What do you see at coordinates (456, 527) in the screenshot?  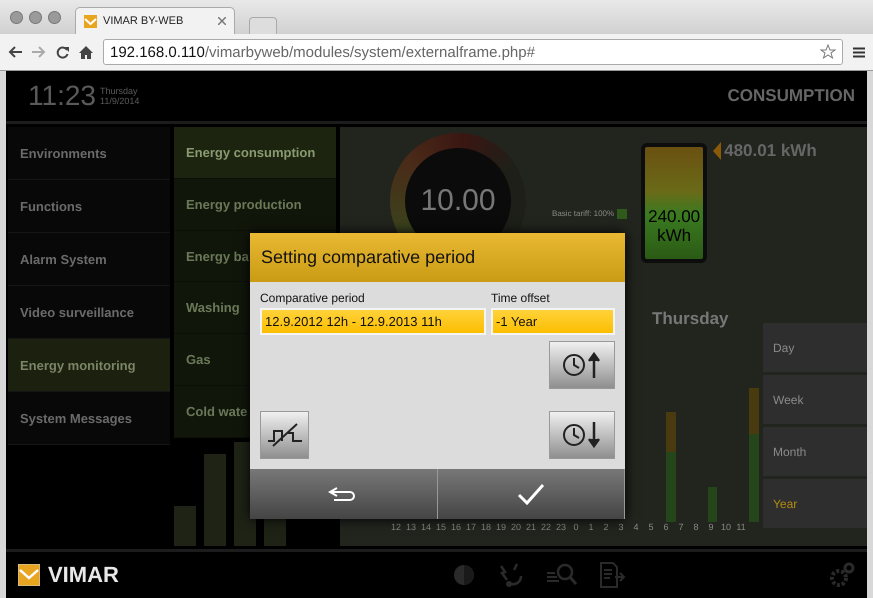 I see `hour-label: 16` at bounding box center [456, 527].